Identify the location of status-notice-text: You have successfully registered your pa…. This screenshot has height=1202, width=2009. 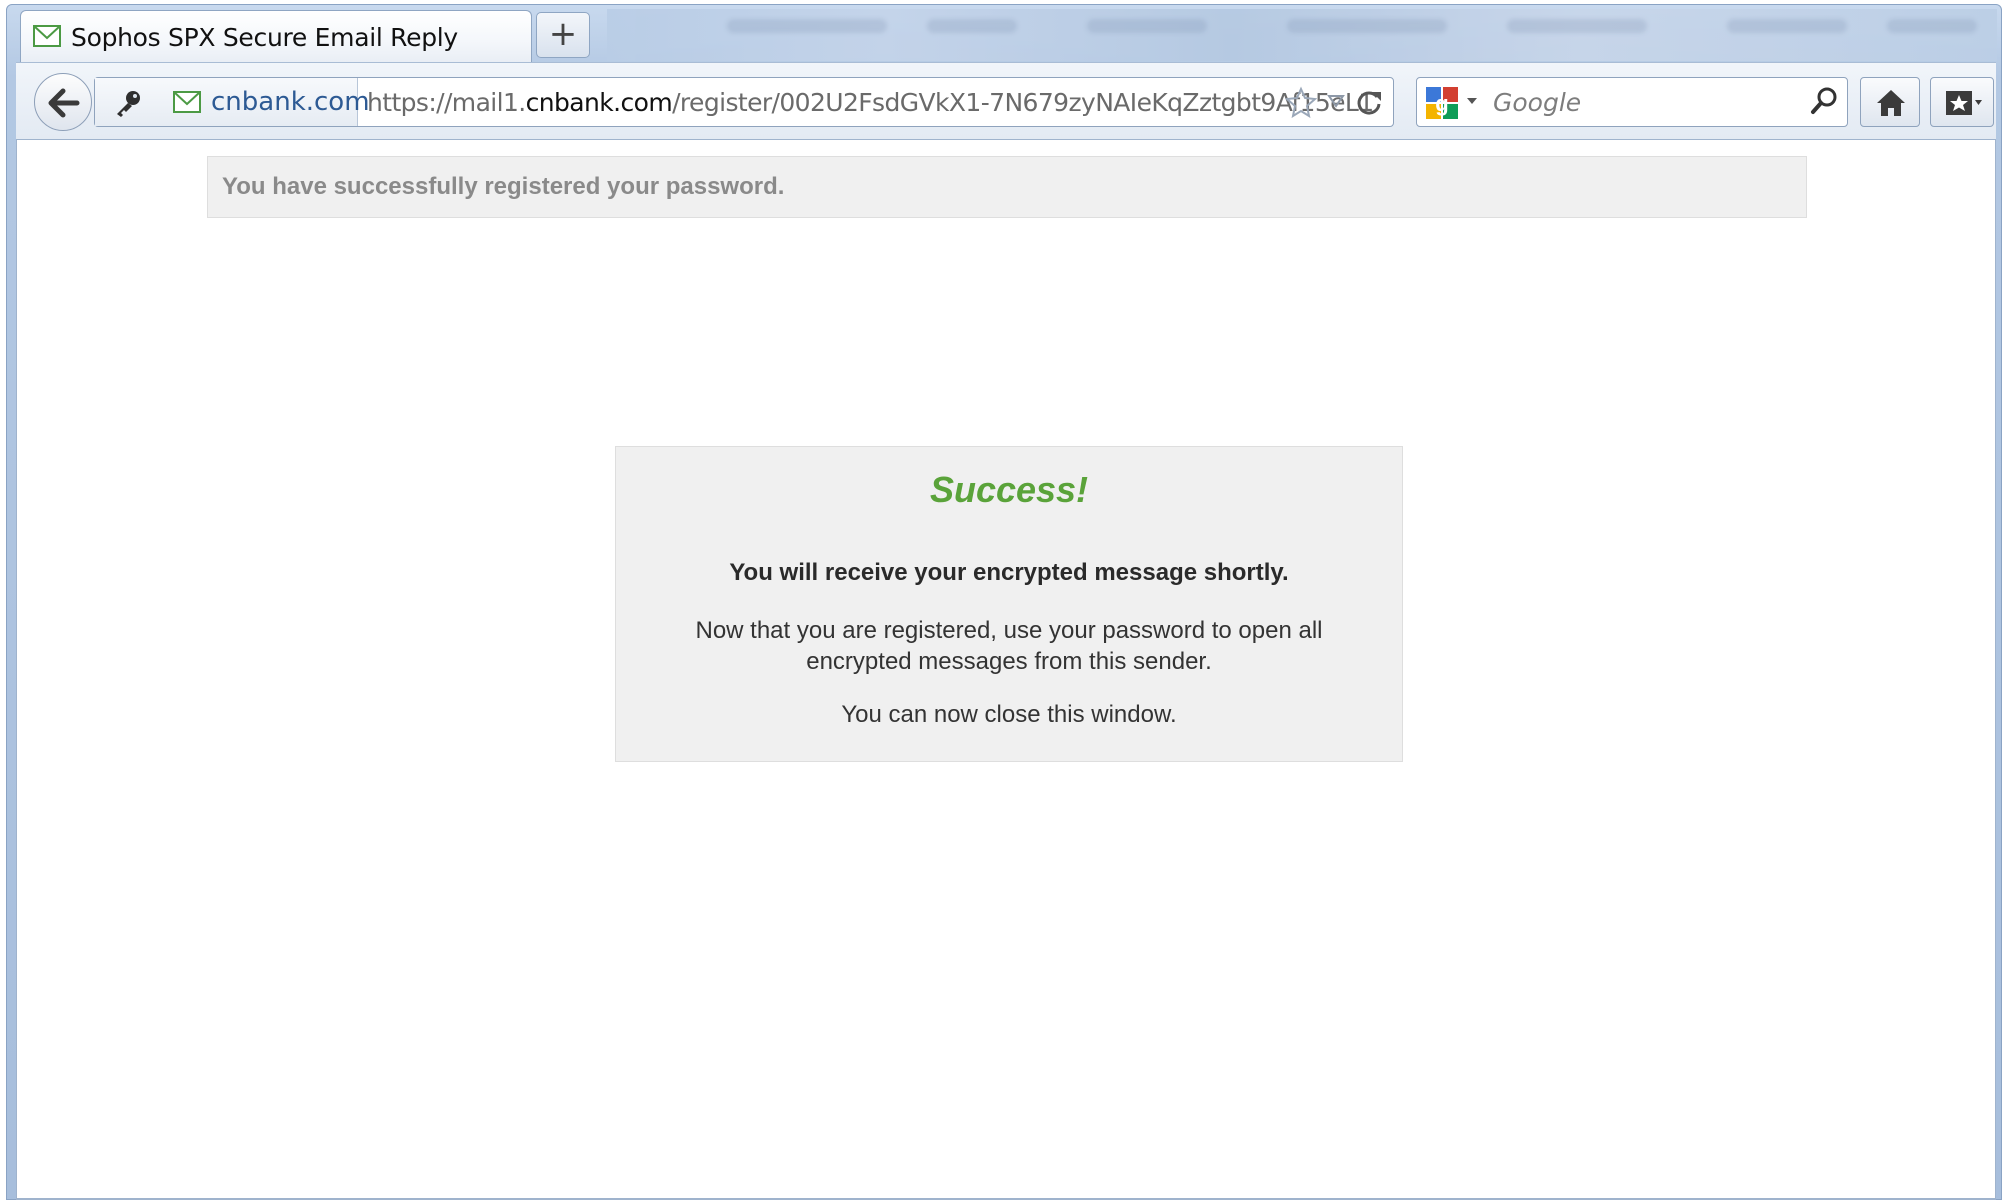
(503, 186).